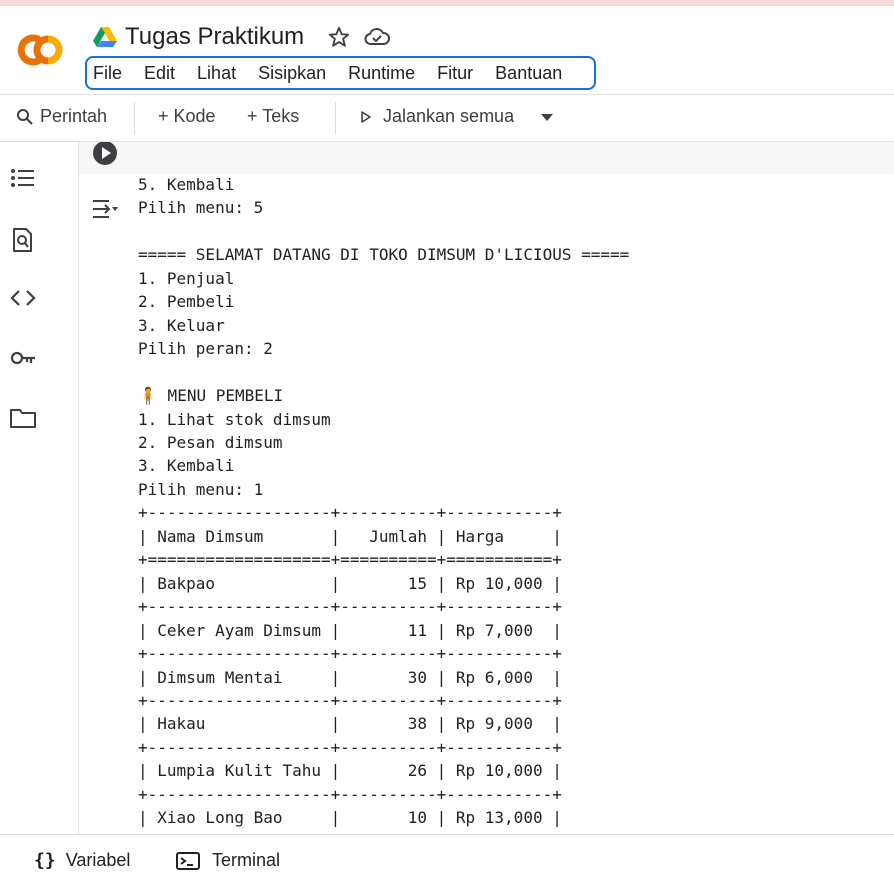 This screenshot has width=894, height=875. I want to click on menu-tools: Fitur, so click(455, 73).